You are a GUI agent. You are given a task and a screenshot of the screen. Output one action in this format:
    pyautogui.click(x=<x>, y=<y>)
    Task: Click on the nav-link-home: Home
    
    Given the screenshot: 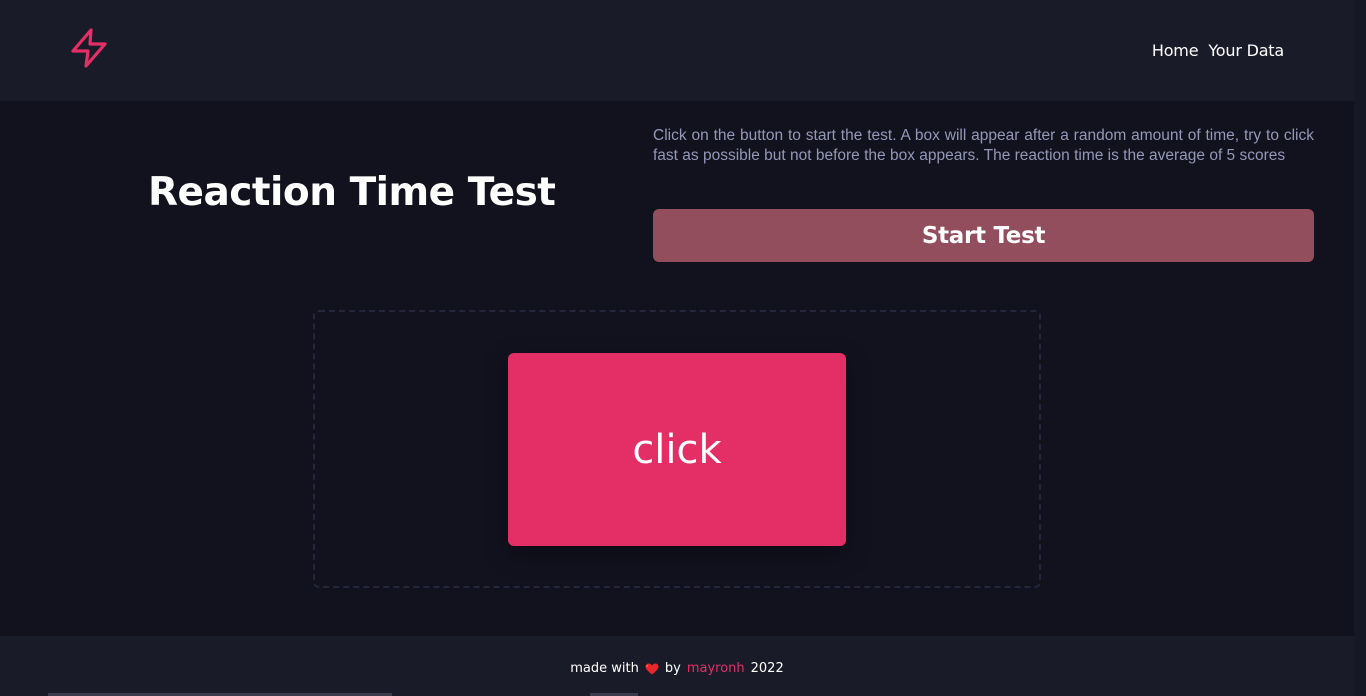 What is the action you would take?
    pyautogui.click(x=1175, y=50)
    